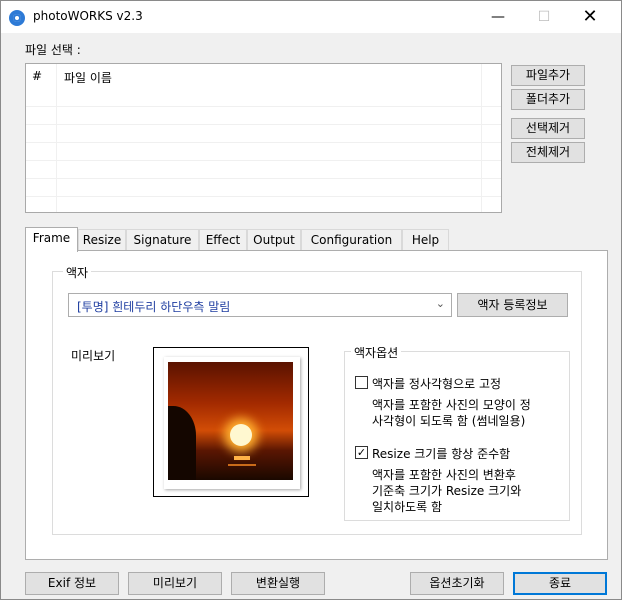 The image size is (622, 600). What do you see at coordinates (351, 240) in the screenshot?
I see `tab-configuration: Configuration` at bounding box center [351, 240].